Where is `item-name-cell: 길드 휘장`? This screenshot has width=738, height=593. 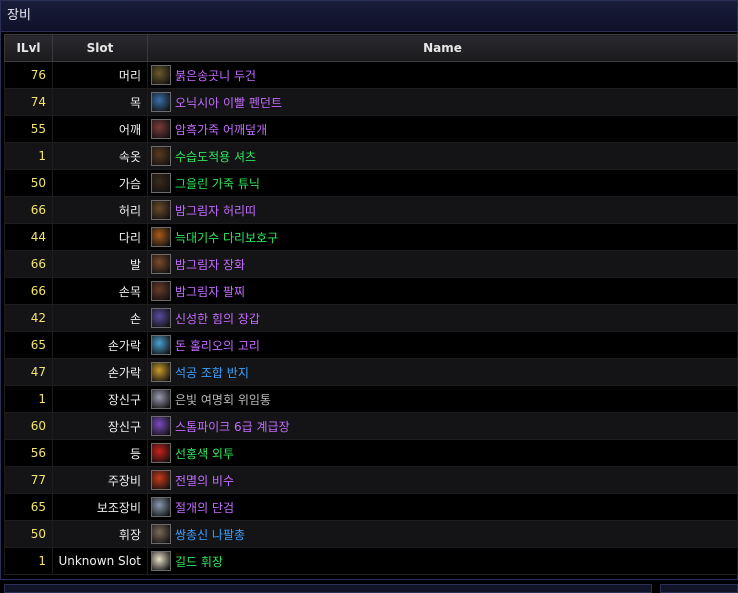 item-name-cell: 길드 휘장 is located at coordinates (442, 561).